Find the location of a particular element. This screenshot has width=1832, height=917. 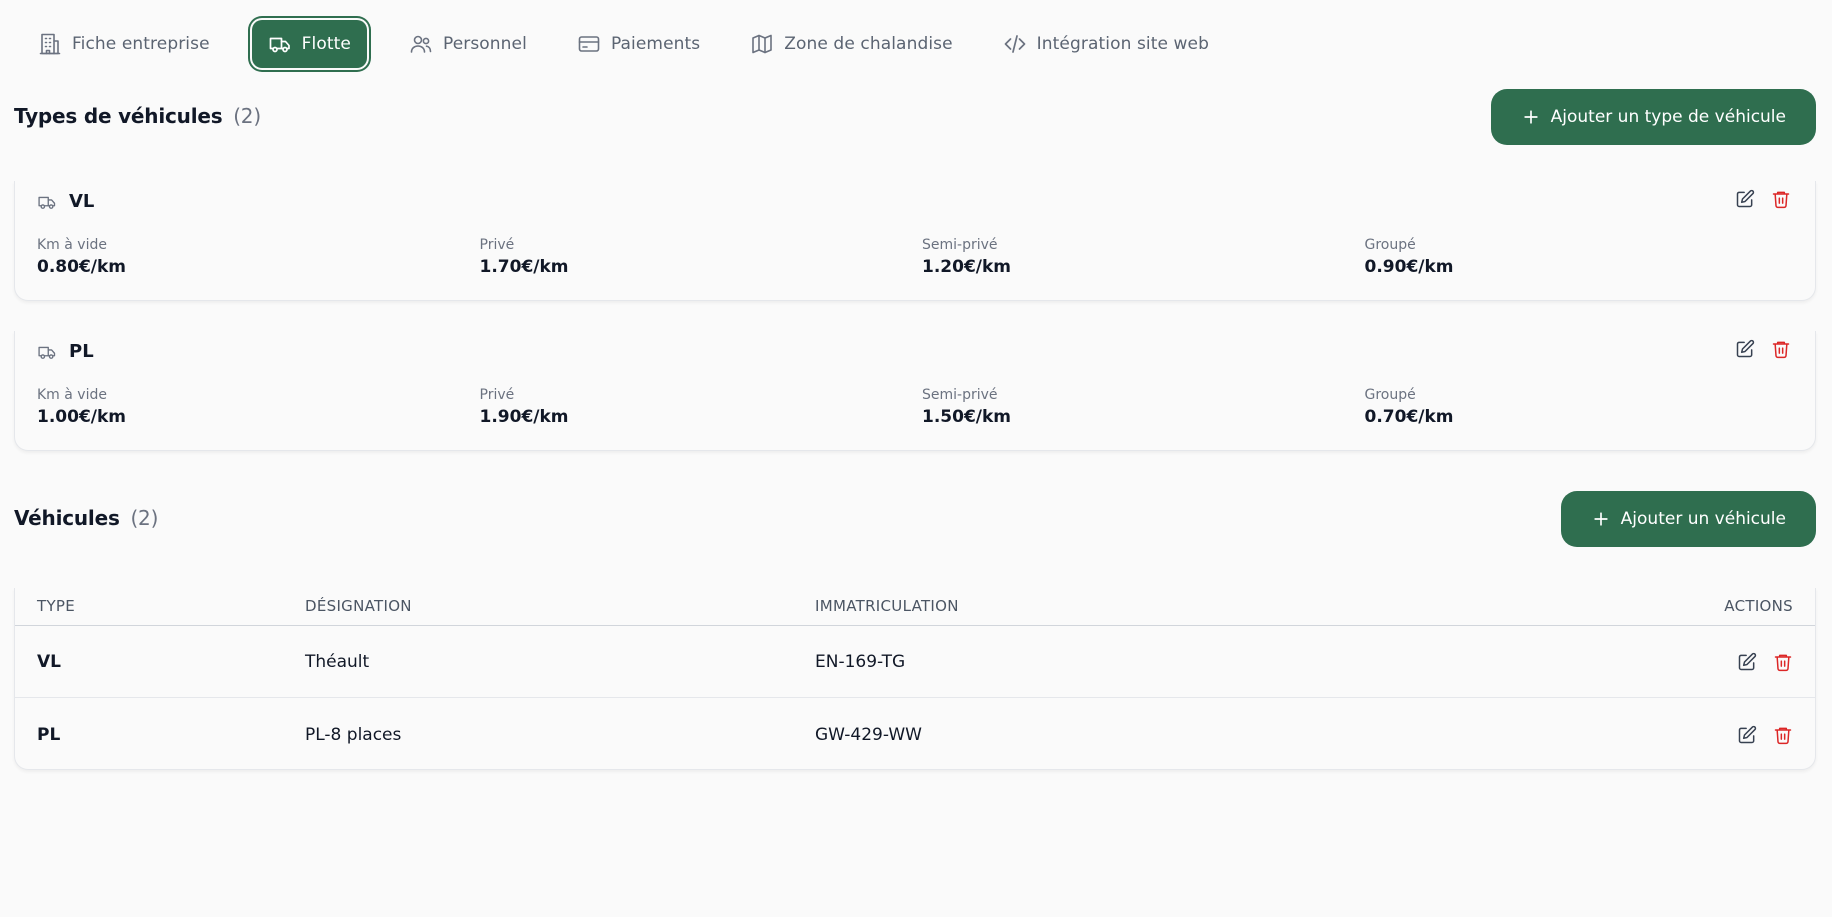

rate-km-a-vide: Km à vide 1.00€/km is located at coordinates (258, 407).